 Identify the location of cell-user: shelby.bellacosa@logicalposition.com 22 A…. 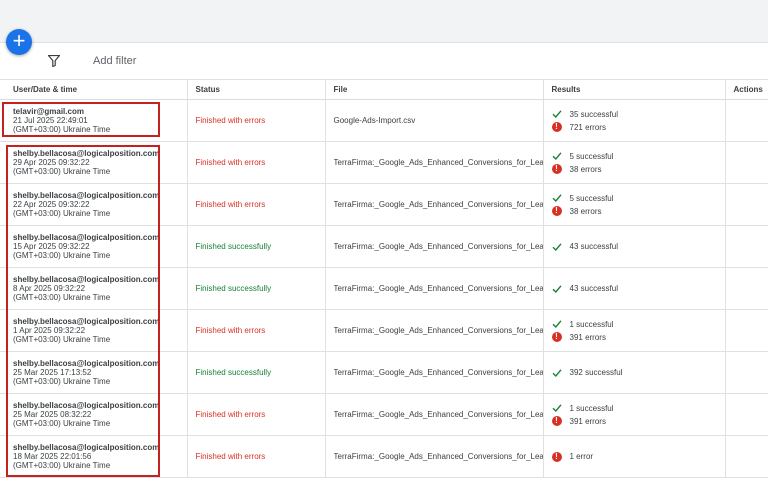
(94, 204).